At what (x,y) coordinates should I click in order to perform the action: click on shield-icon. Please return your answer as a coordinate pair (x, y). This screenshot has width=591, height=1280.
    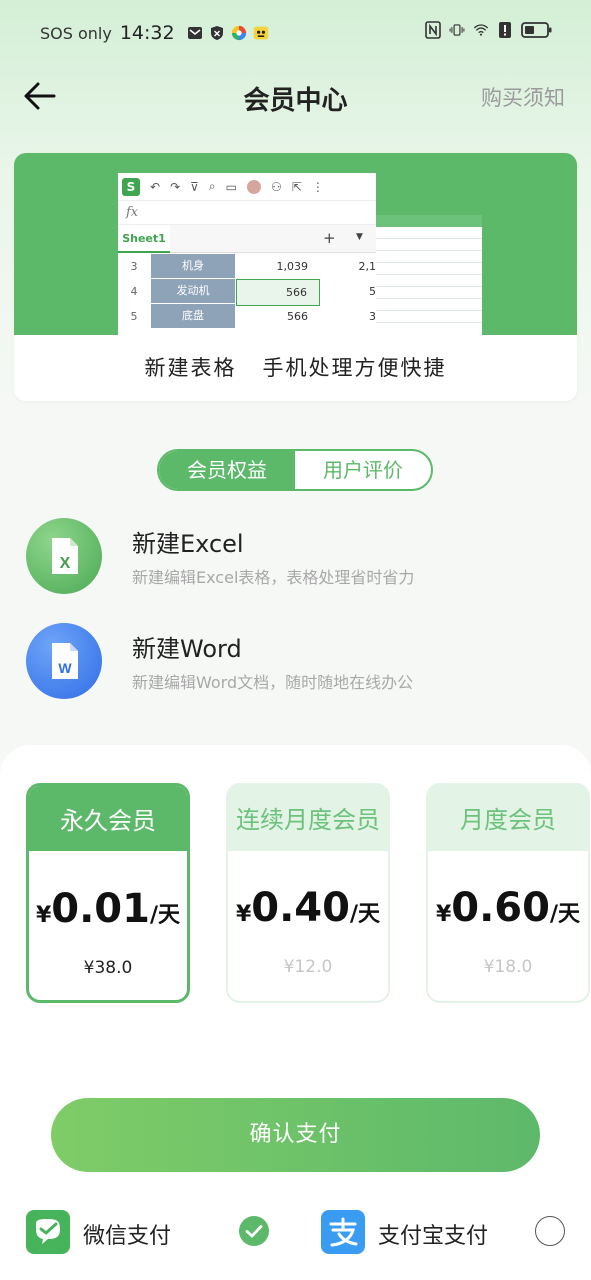
    Looking at the image, I should click on (217, 33).